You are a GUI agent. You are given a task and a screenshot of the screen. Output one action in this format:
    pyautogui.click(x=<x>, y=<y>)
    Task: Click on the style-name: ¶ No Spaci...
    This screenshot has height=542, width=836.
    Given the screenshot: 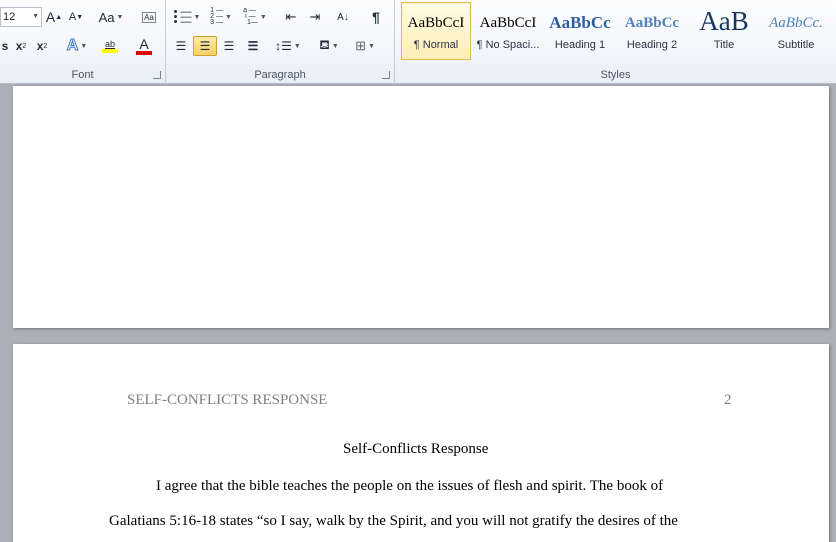 What is the action you would take?
    pyautogui.click(x=508, y=45)
    